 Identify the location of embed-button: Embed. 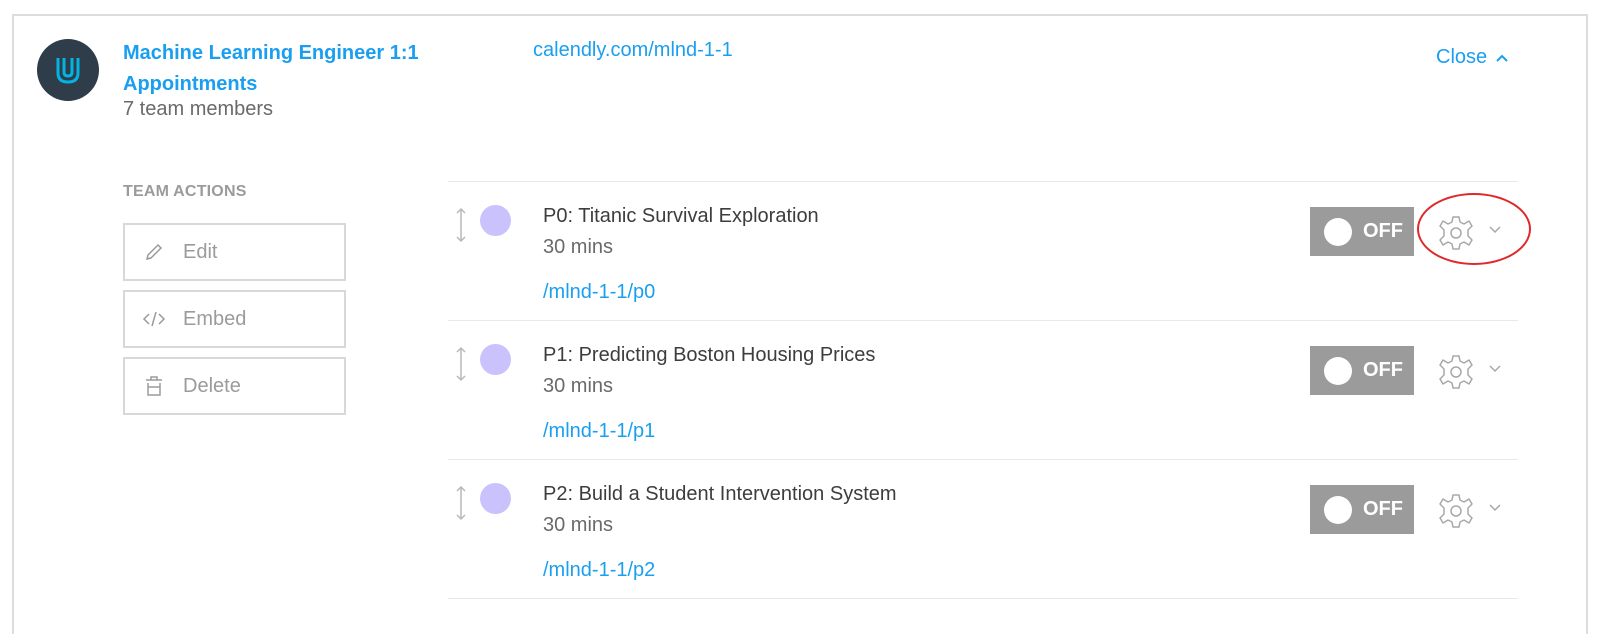
(234, 319).